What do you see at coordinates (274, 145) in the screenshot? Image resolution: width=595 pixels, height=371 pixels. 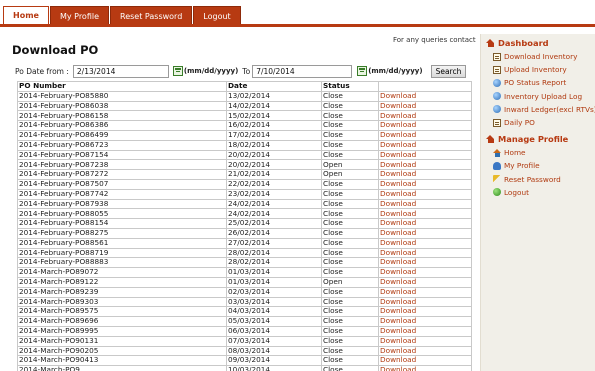 I see `date-cell: 18/02/2014` at bounding box center [274, 145].